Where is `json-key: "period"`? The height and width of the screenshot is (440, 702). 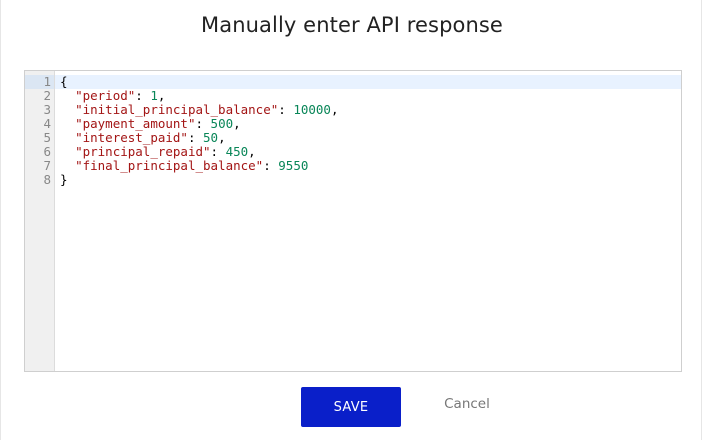 json-key: "period" is located at coordinates (105, 95).